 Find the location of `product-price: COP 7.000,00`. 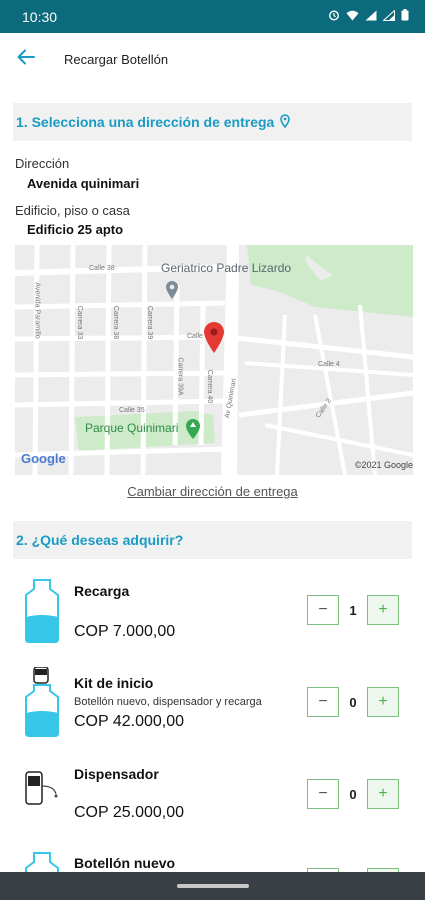

product-price: COP 7.000,00 is located at coordinates (125, 631).